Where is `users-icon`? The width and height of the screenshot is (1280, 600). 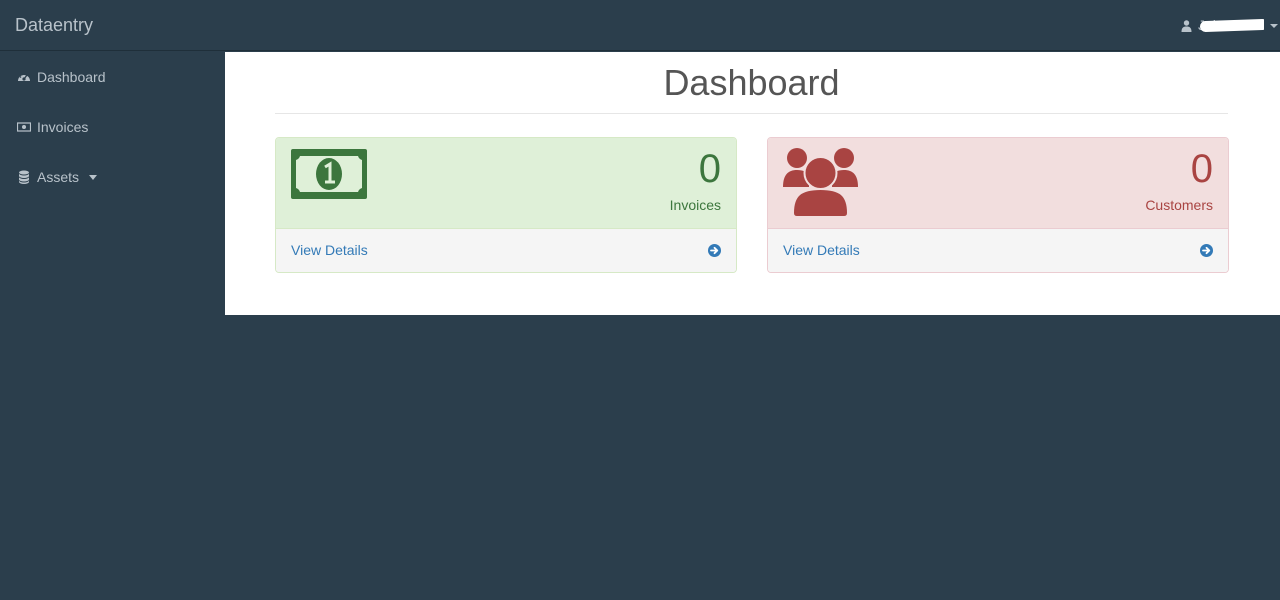 users-icon is located at coordinates (820, 183).